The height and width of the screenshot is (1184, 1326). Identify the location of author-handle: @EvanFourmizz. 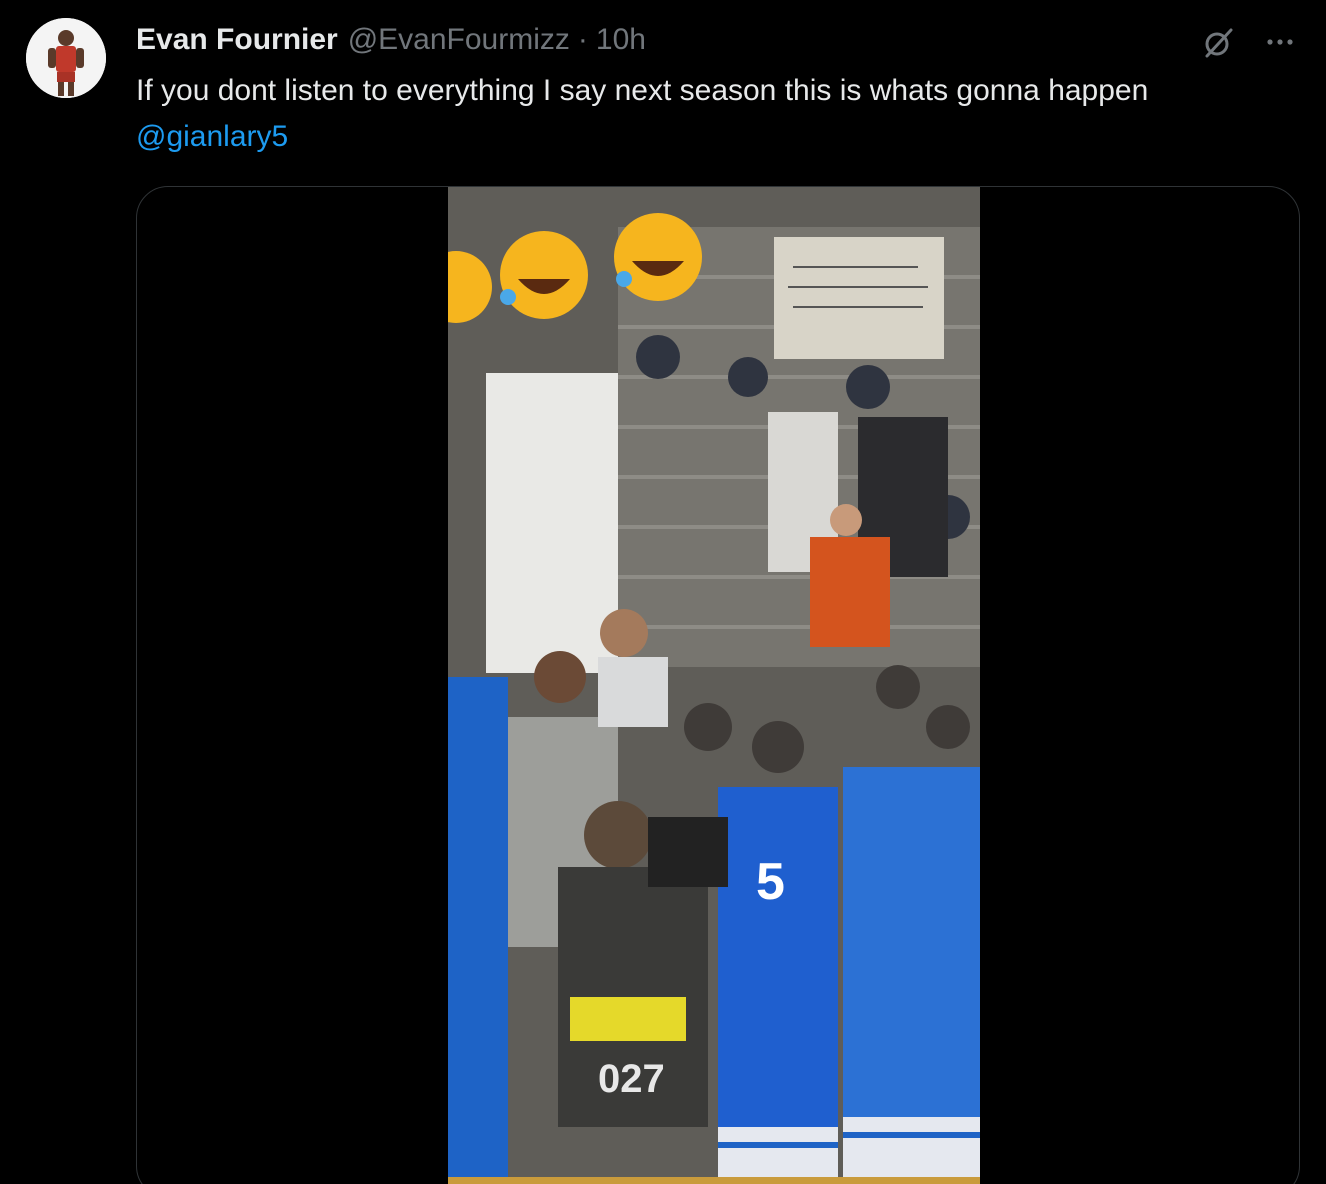
(459, 40).